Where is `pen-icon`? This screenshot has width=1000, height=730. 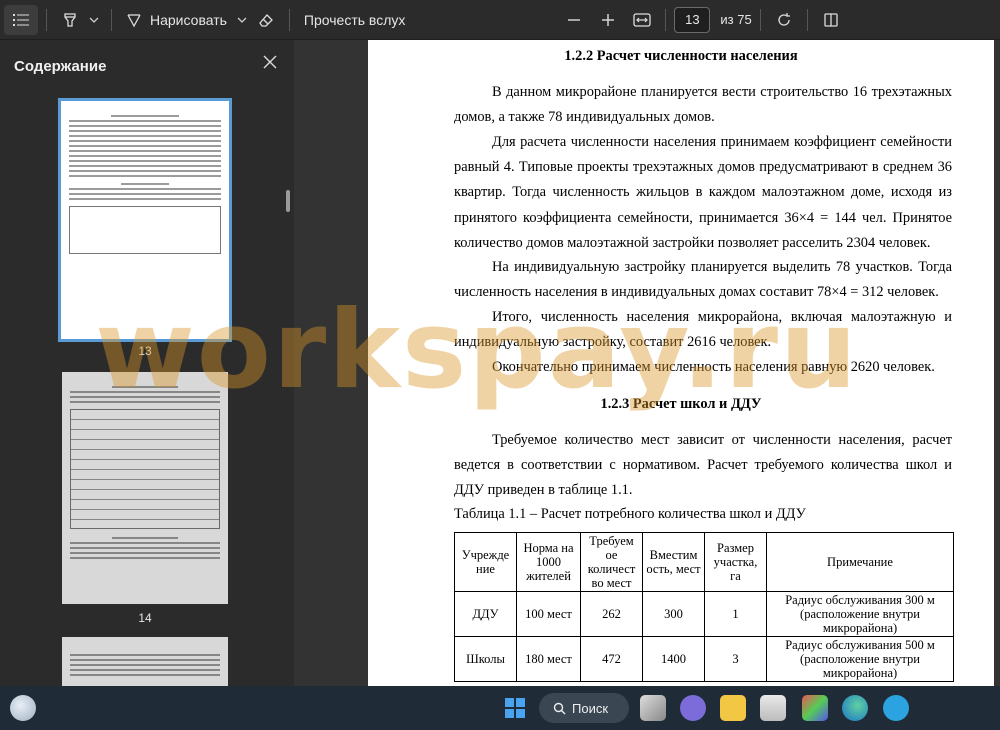 pen-icon is located at coordinates (134, 20).